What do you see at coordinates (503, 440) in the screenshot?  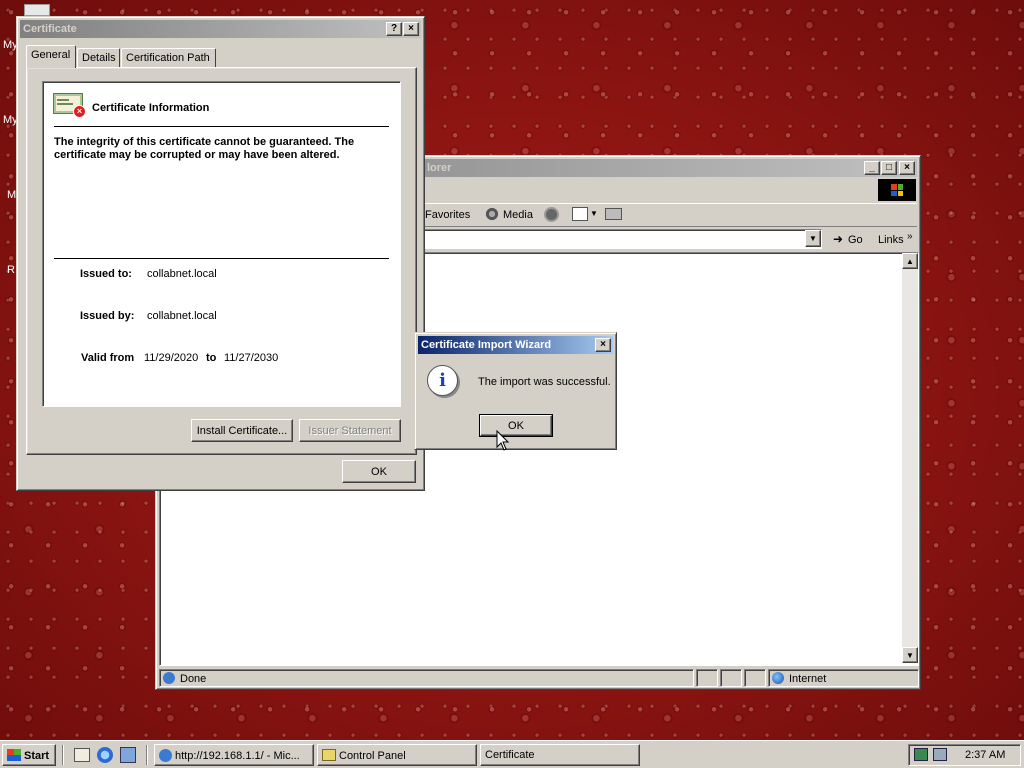 I see `mouse-cursor-icon` at bounding box center [503, 440].